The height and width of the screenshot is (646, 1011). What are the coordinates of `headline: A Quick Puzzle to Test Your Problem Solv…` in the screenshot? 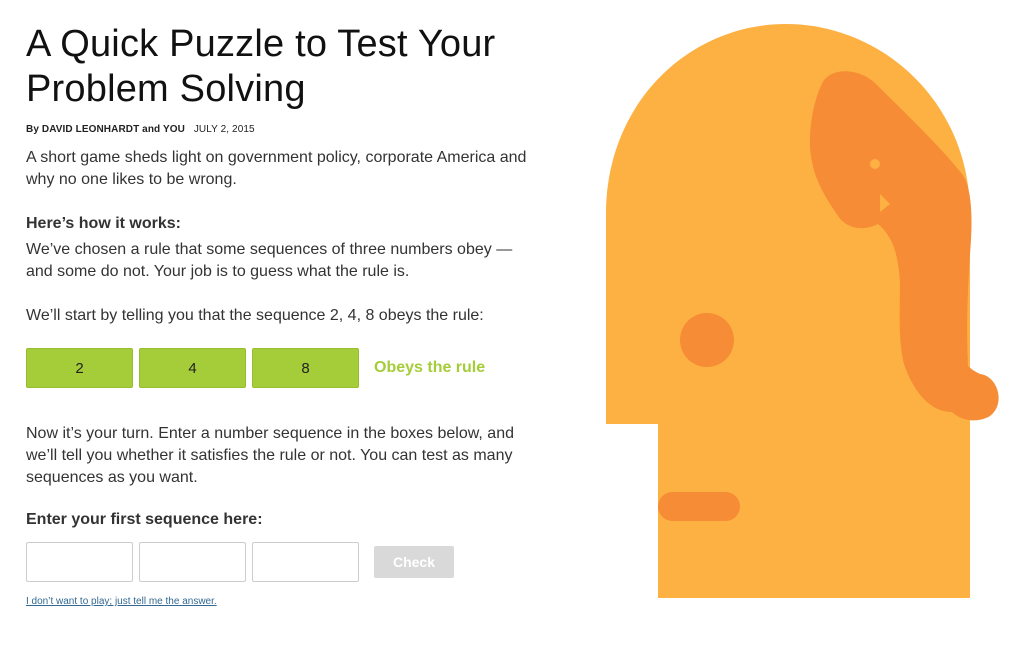 It's located at (261, 66).